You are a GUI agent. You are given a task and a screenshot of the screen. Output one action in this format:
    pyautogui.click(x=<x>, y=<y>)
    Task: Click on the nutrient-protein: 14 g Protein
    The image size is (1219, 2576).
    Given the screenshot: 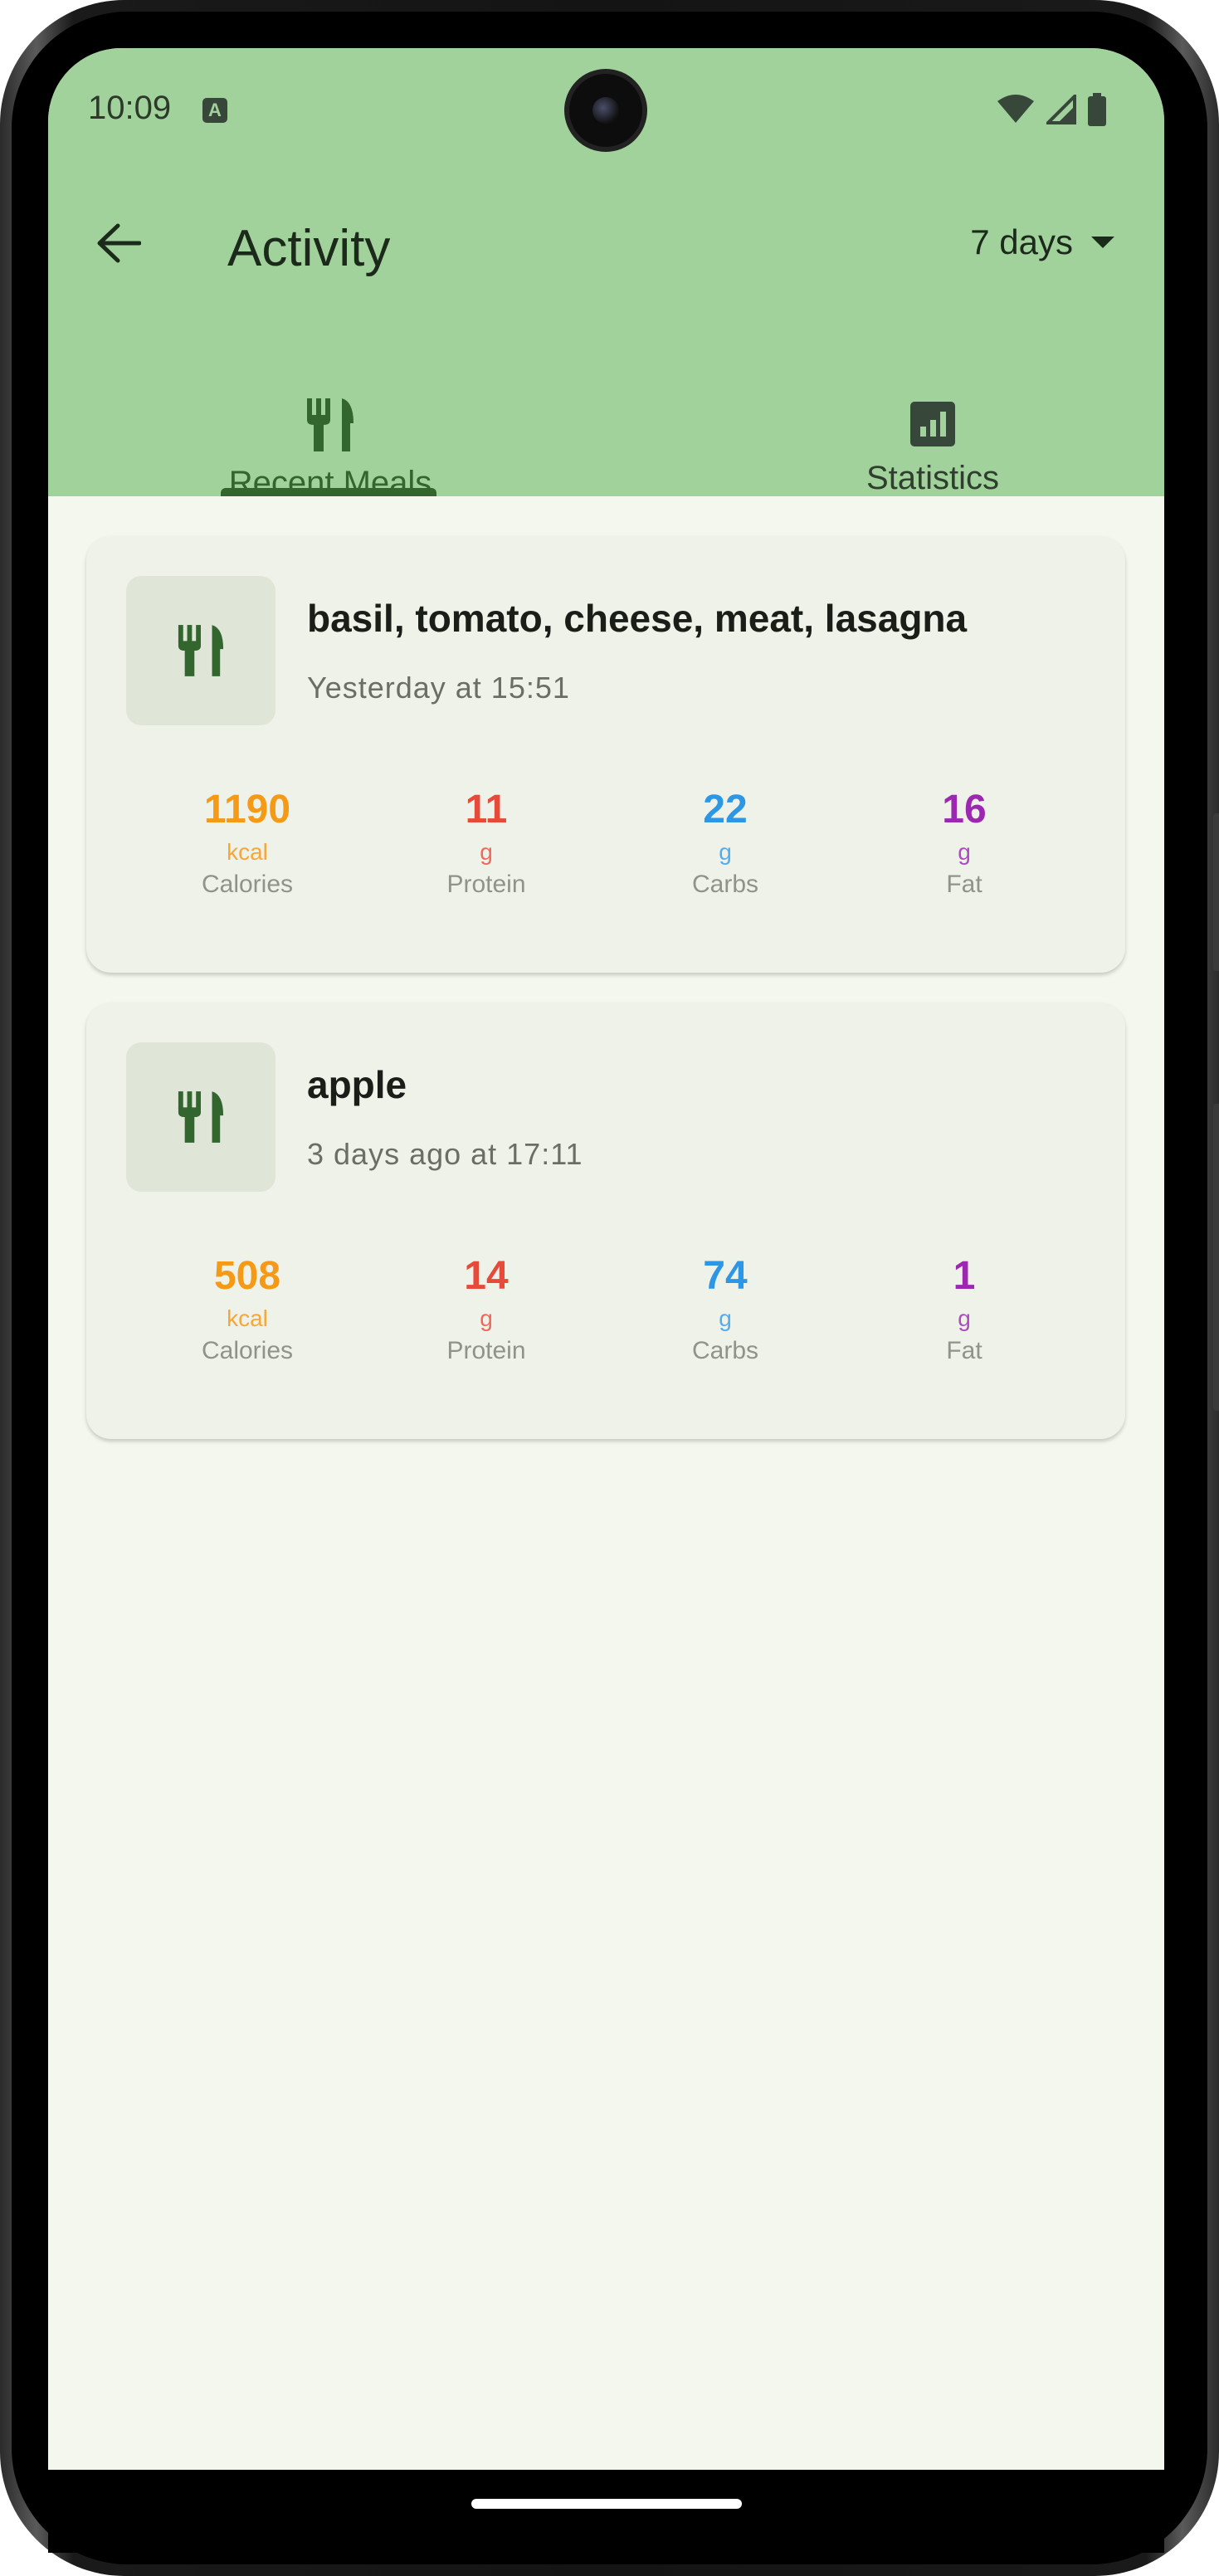 What is the action you would take?
    pyautogui.click(x=487, y=1309)
    